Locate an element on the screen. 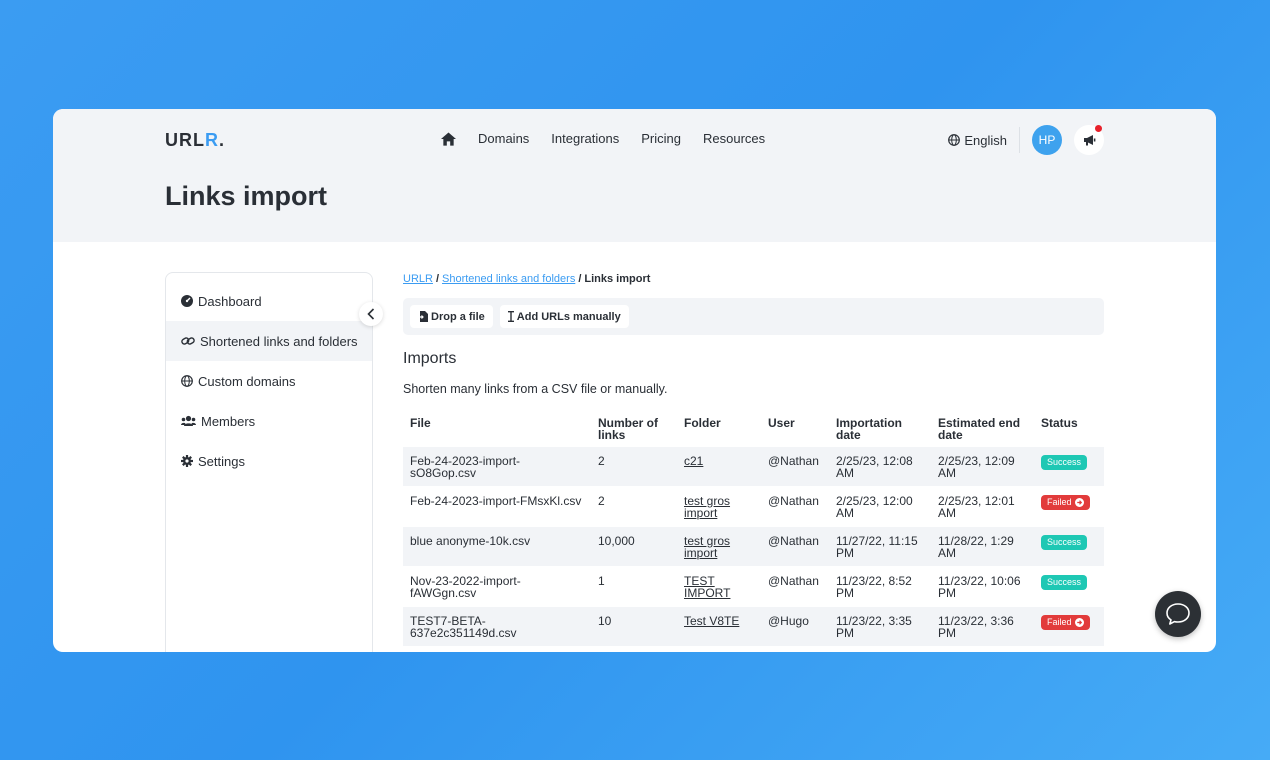  sidebar-item-label: Members is located at coordinates (228, 421).